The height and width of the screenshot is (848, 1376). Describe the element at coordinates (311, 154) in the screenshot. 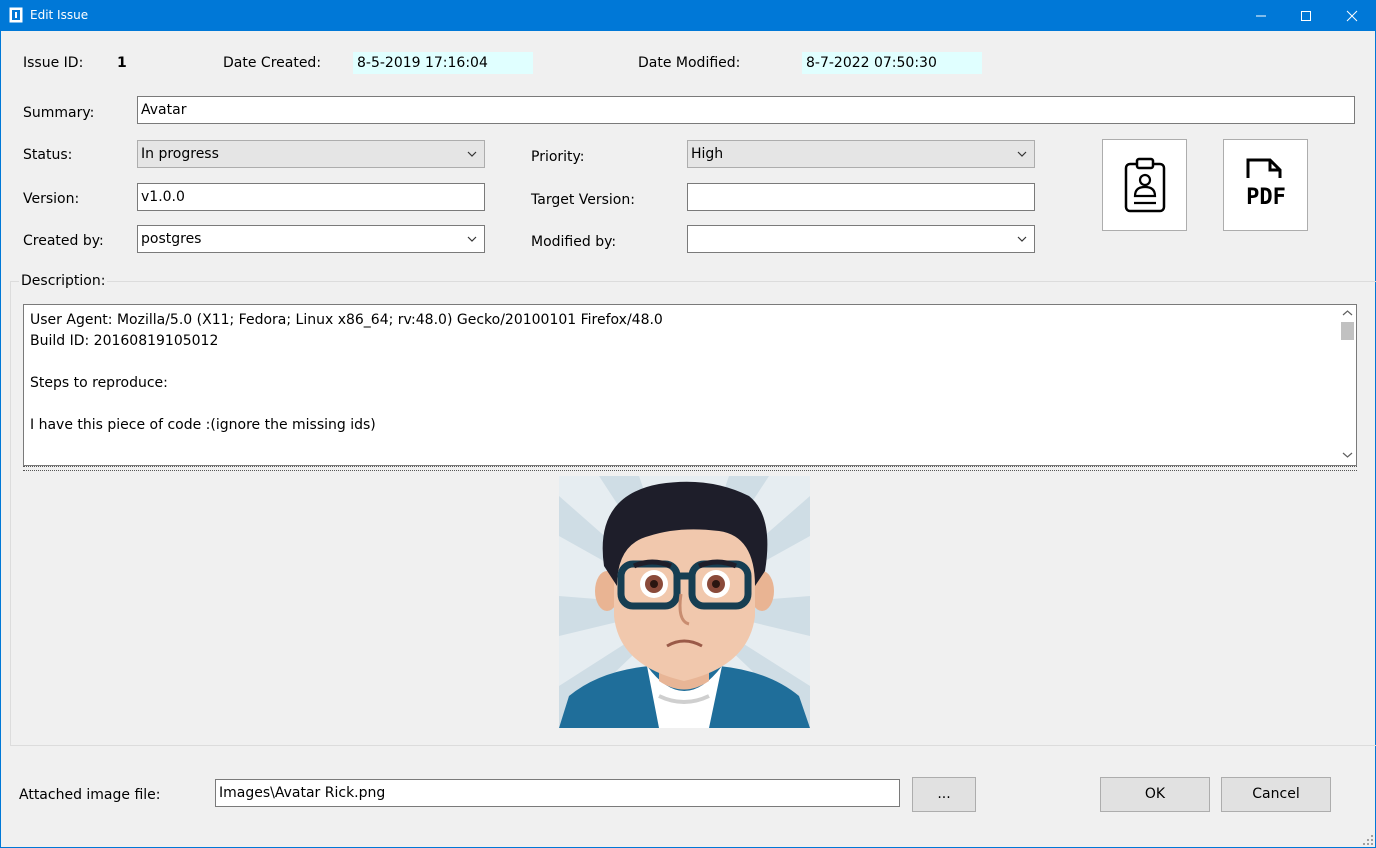

I see `status-select: In progress` at that location.